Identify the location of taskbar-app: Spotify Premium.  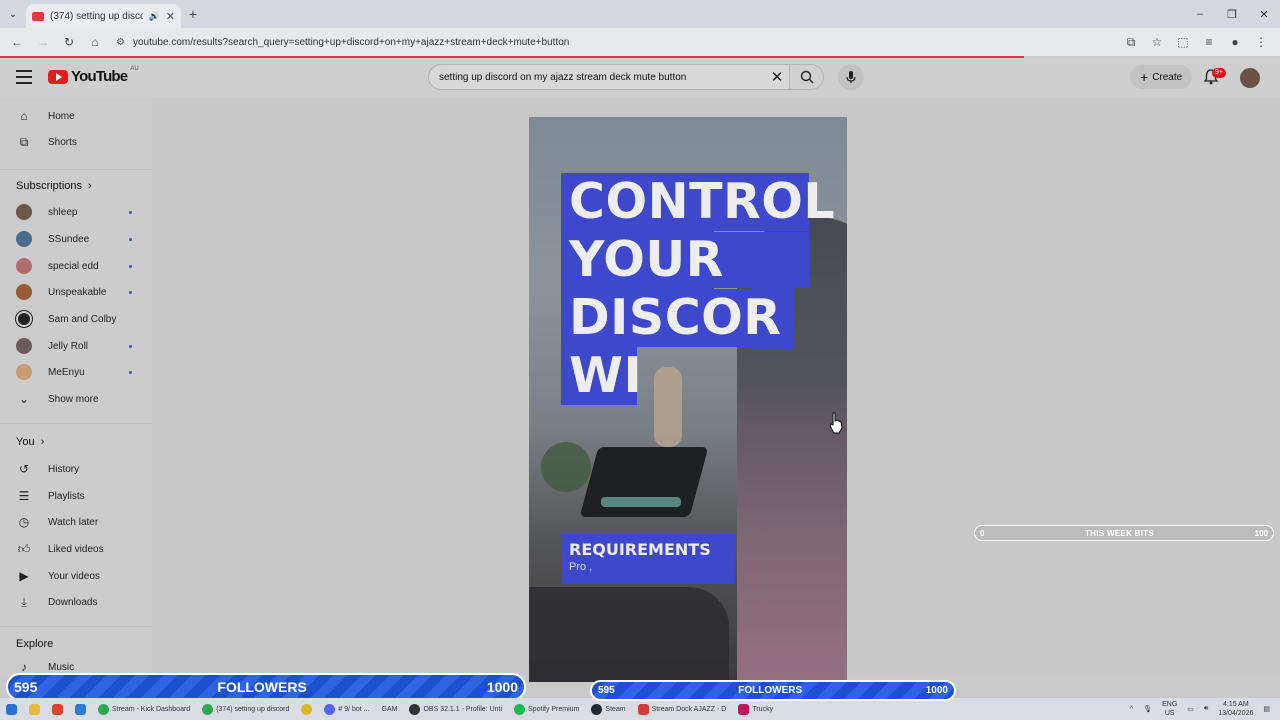
(546, 709).